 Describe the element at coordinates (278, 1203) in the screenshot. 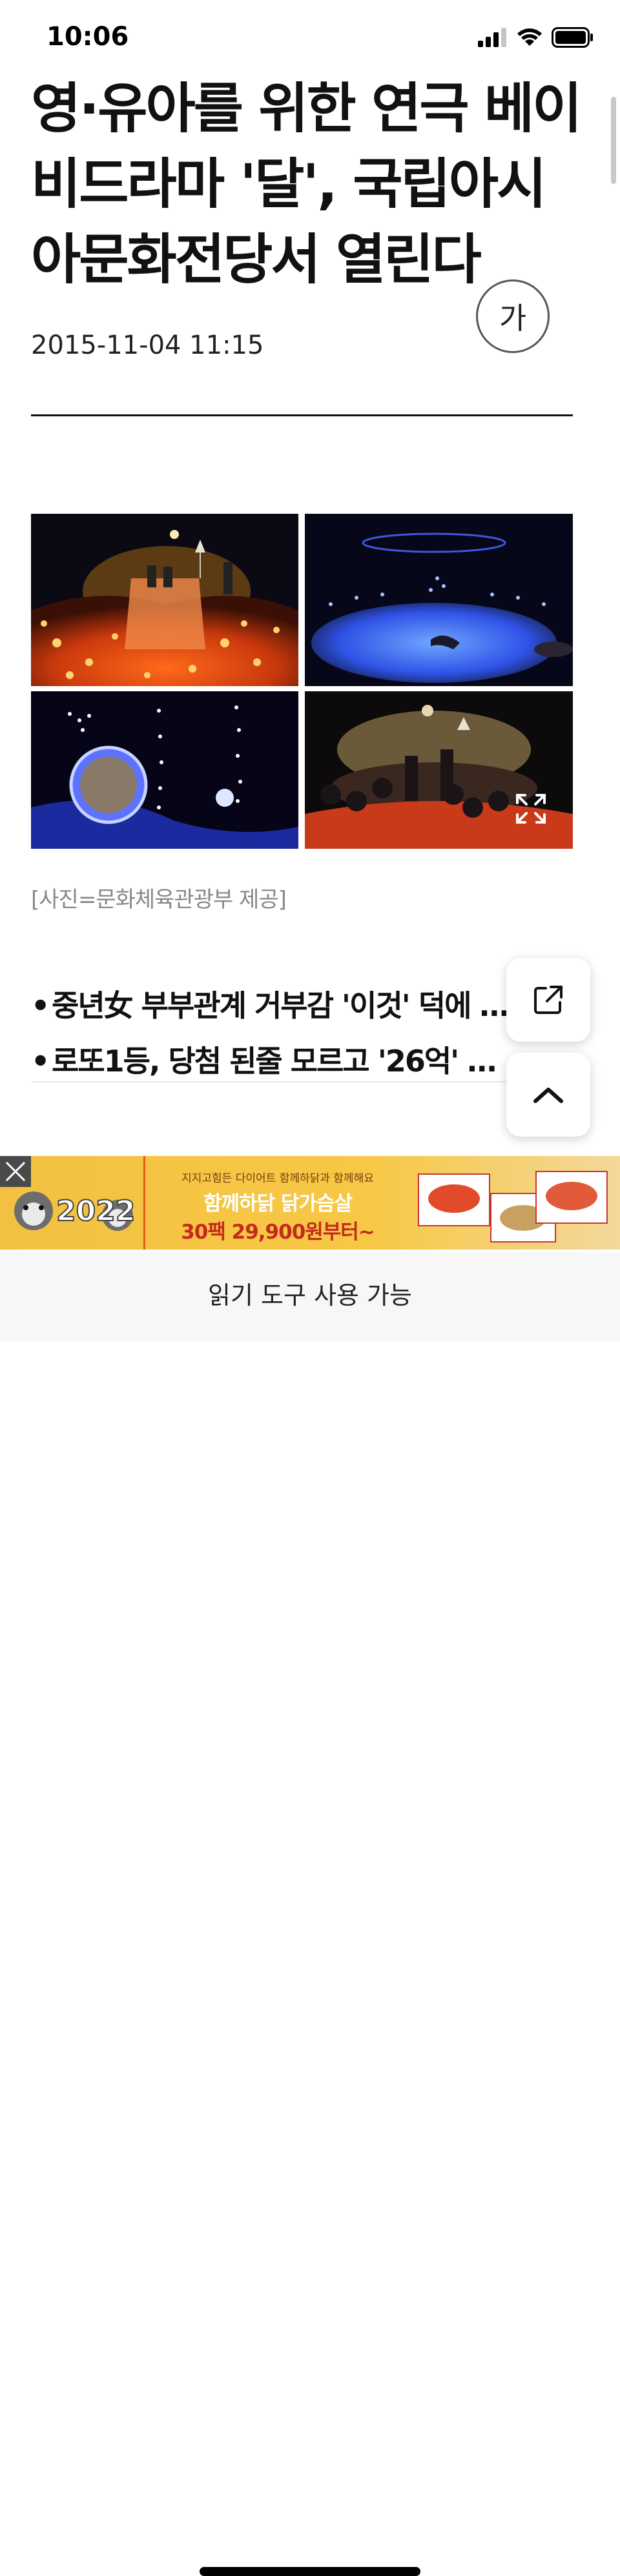

I see `ad-product: 함께하닭 닭가슴살` at that location.